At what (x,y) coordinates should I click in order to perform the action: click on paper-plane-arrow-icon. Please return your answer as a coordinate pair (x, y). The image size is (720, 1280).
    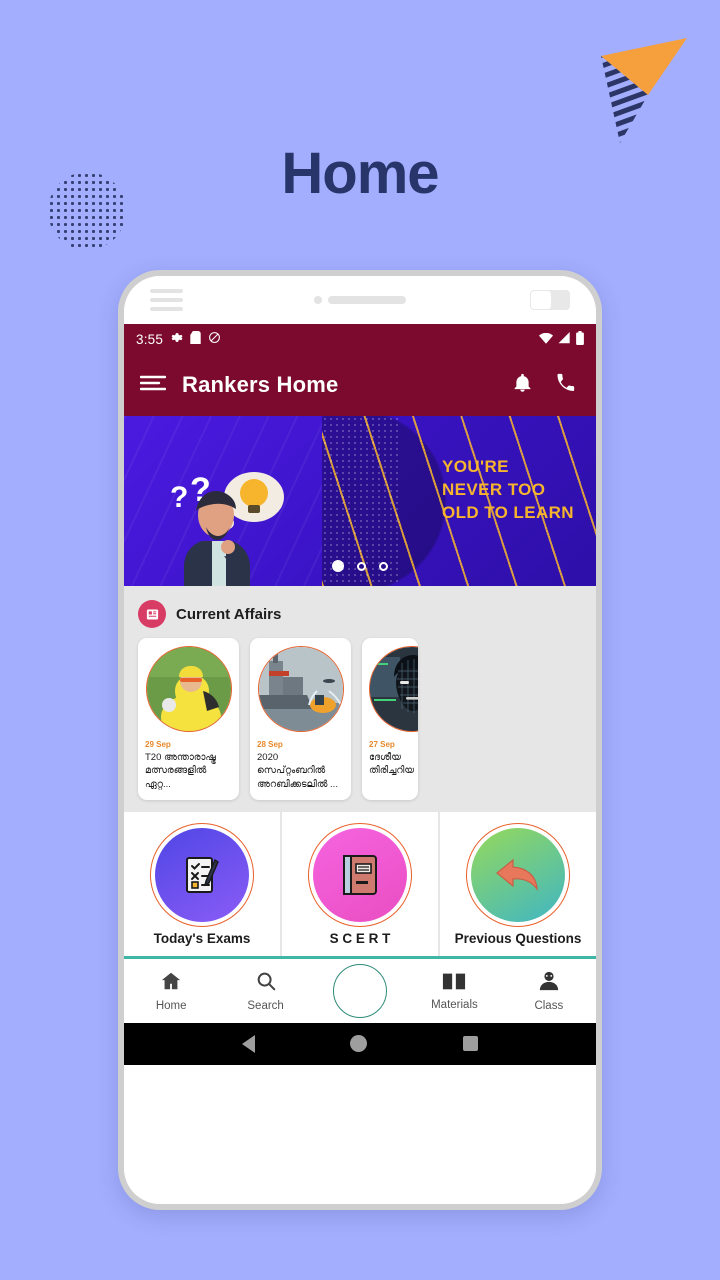
    Looking at the image, I should click on (640, 85).